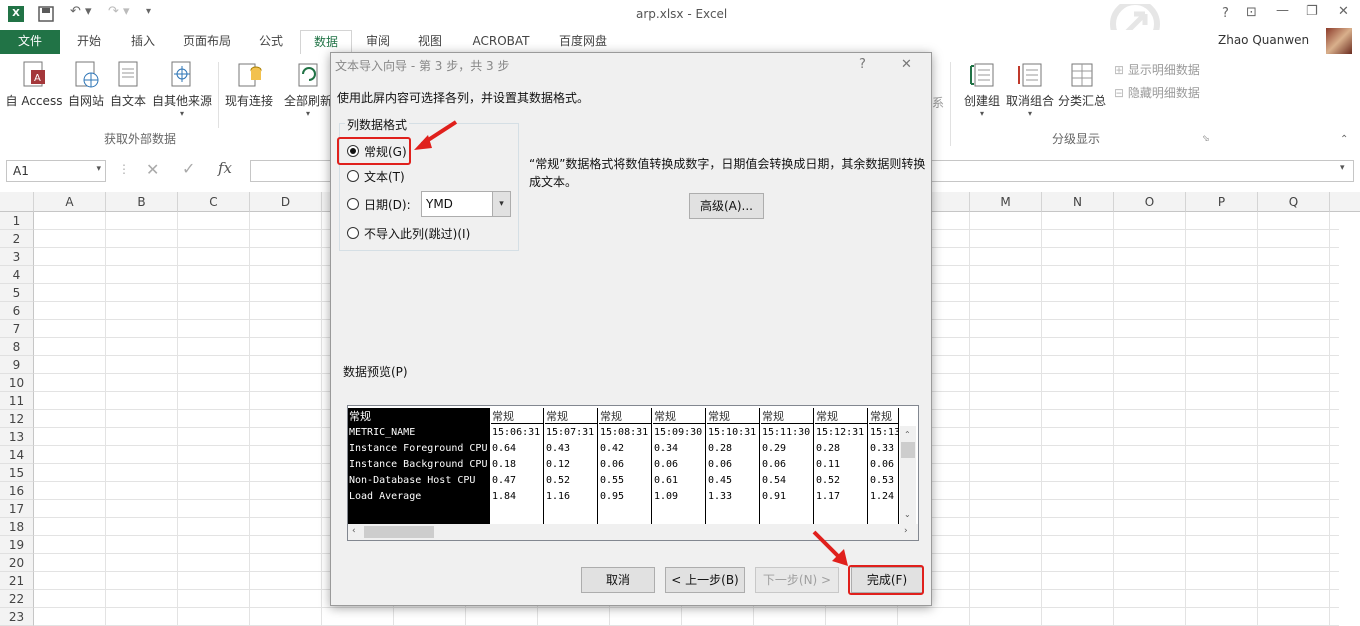 The width and height of the screenshot is (1360, 626). What do you see at coordinates (286, 202) in the screenshot?
I see `column-header: D` at bounding box center [286, 202].